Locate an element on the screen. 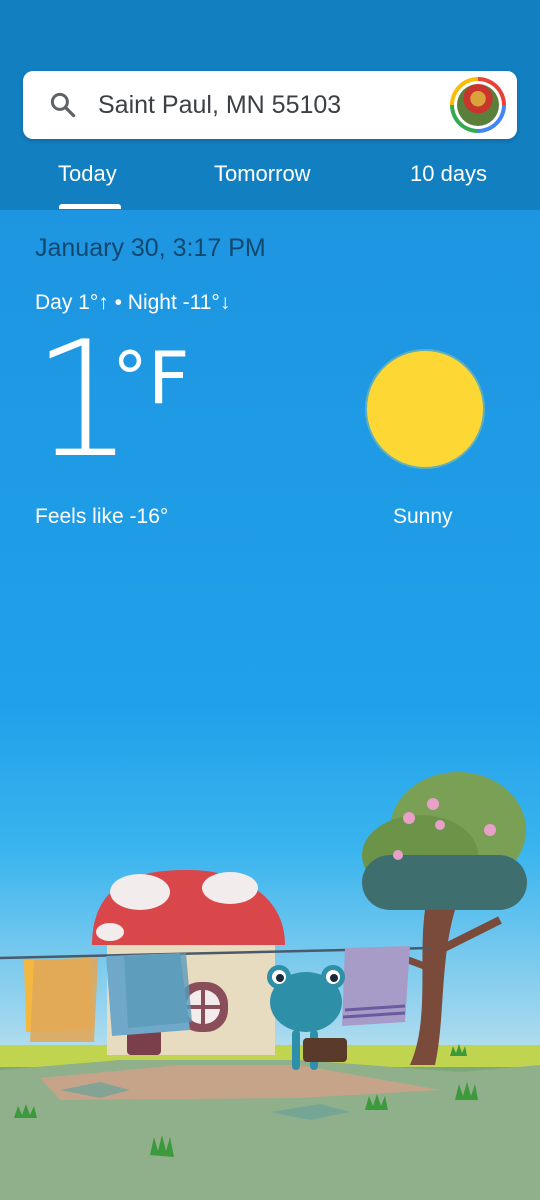 The image size is (540, 1200). search-icon is located at coordinates (63, 105).